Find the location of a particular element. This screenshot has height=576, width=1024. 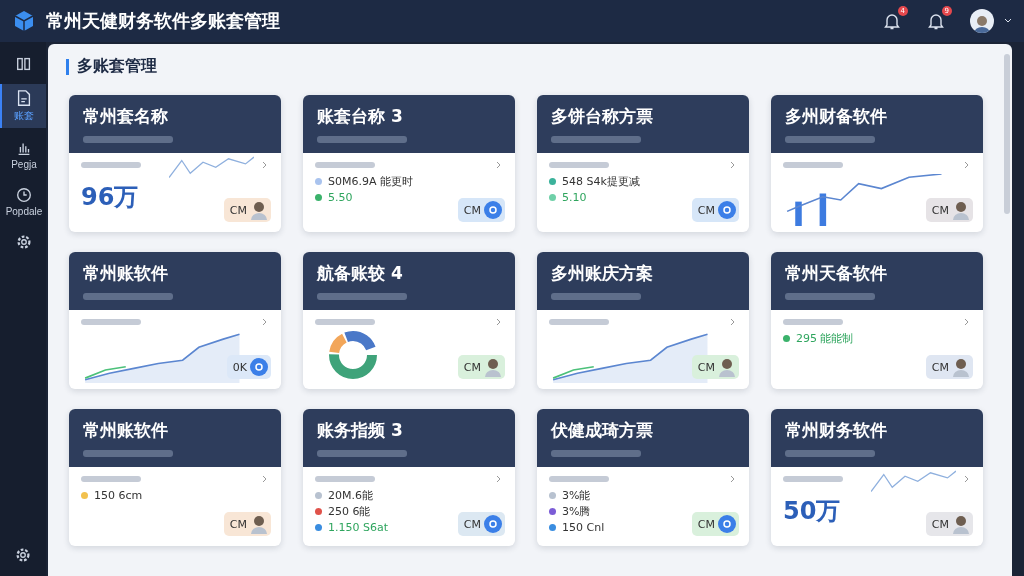

account-card: 常州账软件 0K is located at coordinates (175, 320).